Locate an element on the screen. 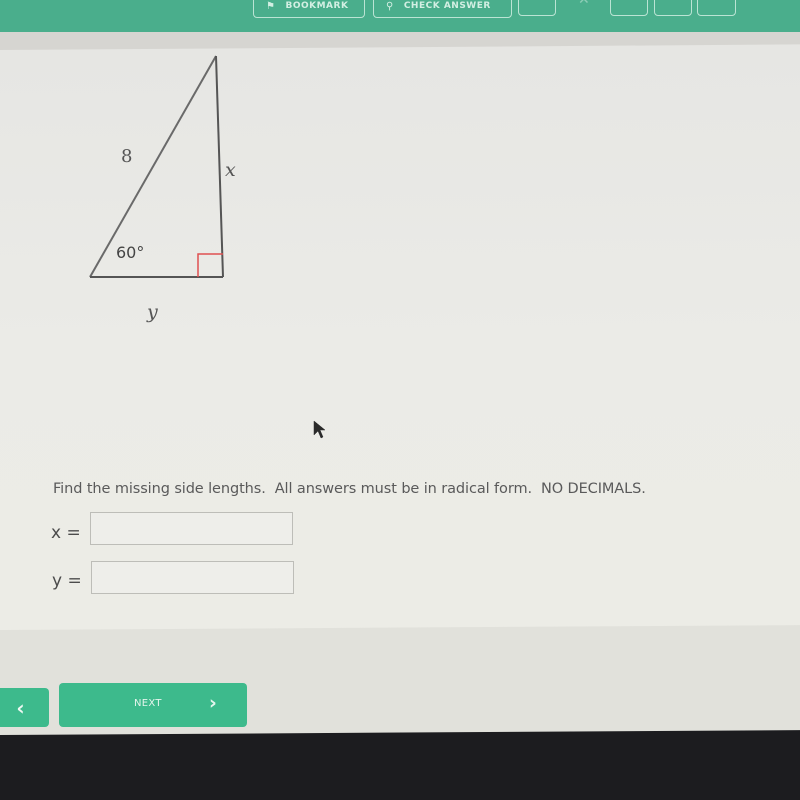  hypotenuse-label: 8 is located at coordinates (126, 156).